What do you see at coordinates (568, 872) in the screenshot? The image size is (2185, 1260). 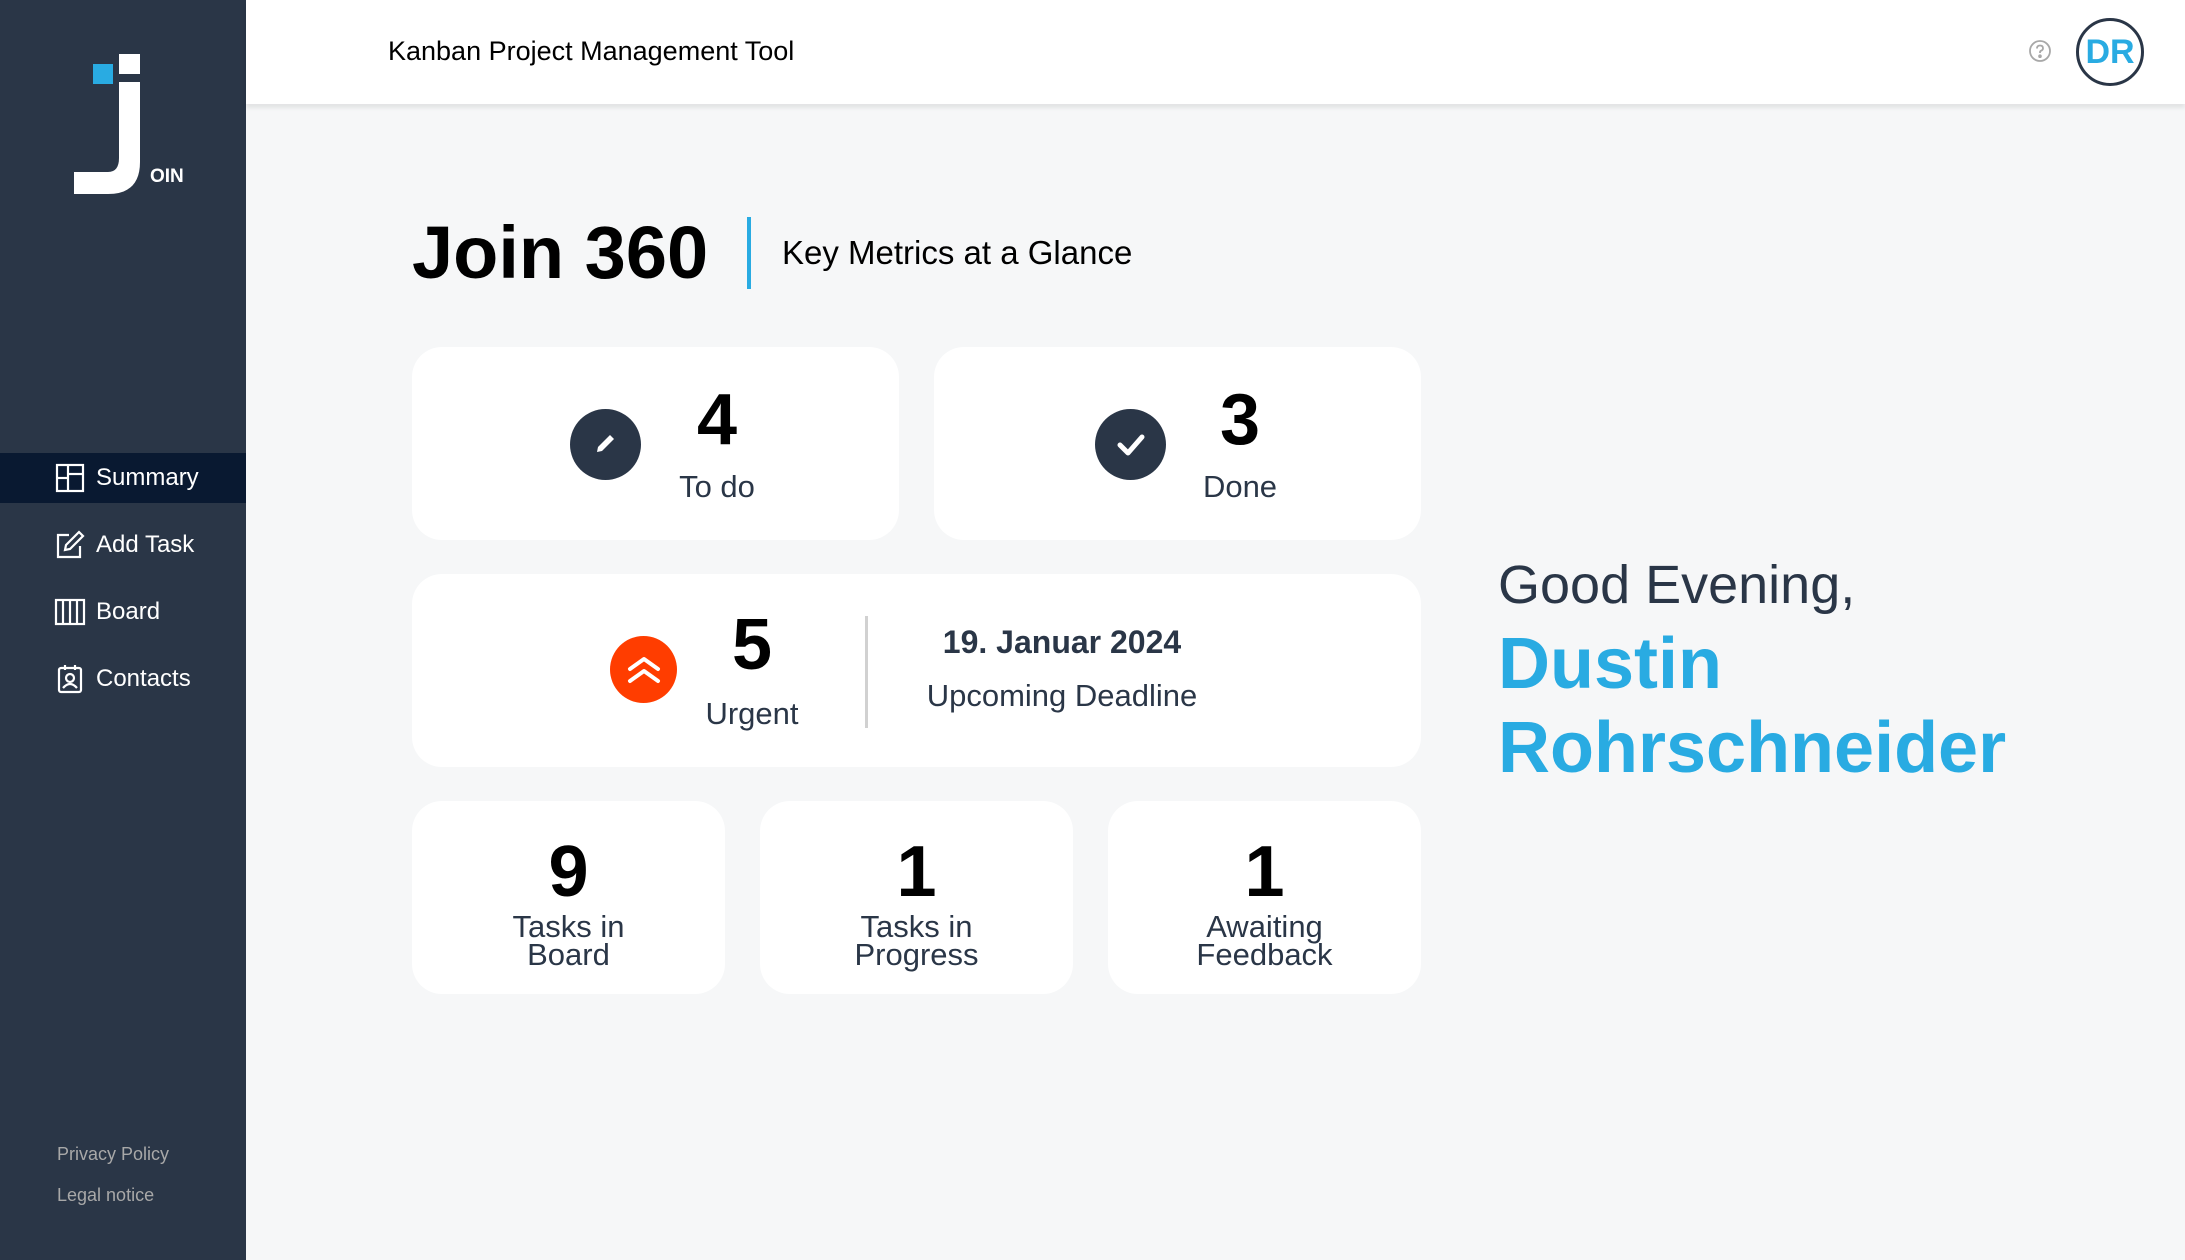 I see `tasks-in-board-count: 9` at bounding box center [568, 872].